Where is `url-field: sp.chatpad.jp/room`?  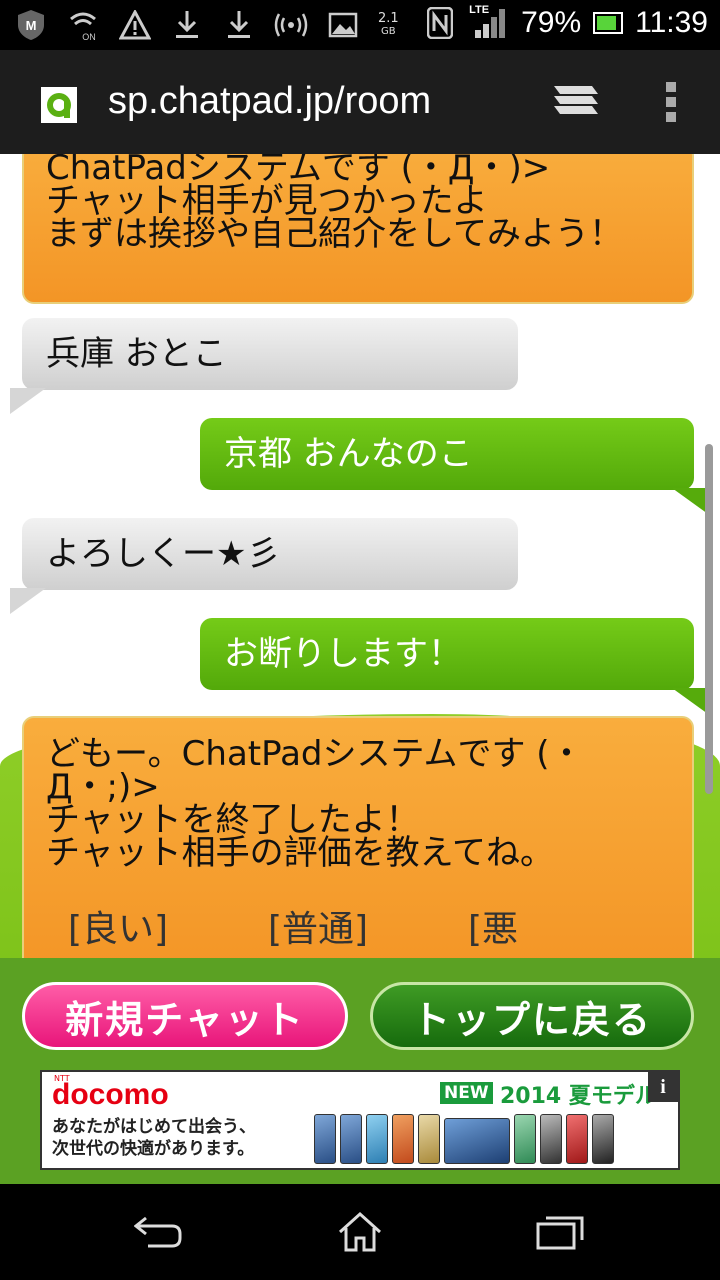 url-field: sp.chatpad.jp/room is located at coordinates (269, 101).